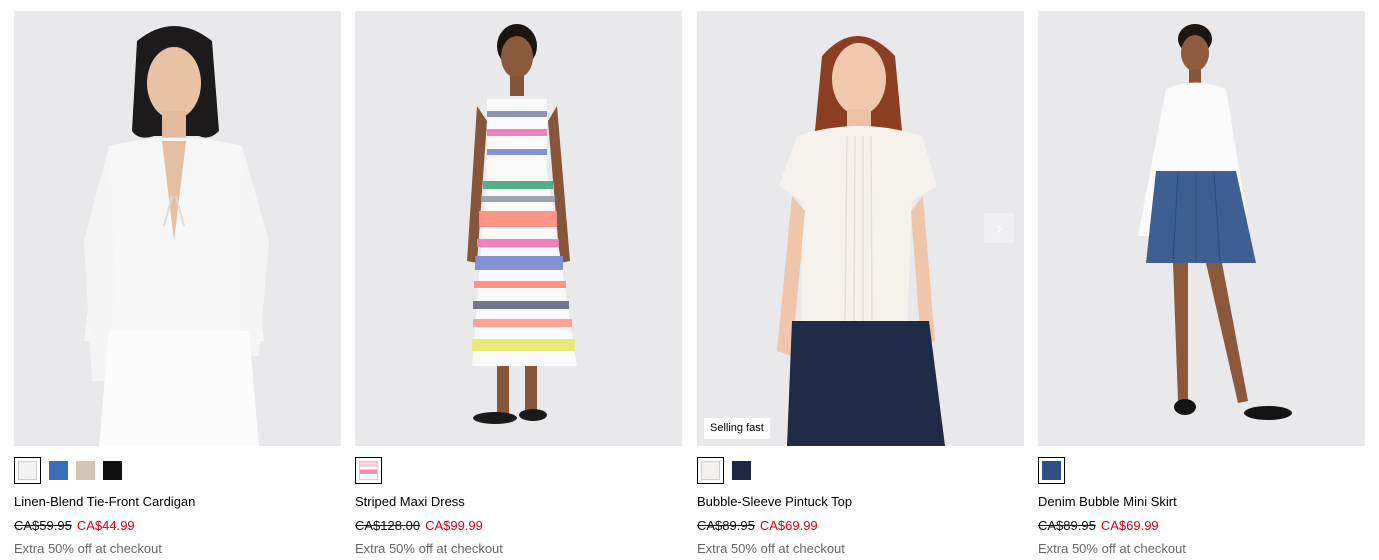 The image size is (1379, 560). What do you see at coordinates (85, 470) in the screenshot?
I see `color-swatch-beige` at bounding box center [85, 470].